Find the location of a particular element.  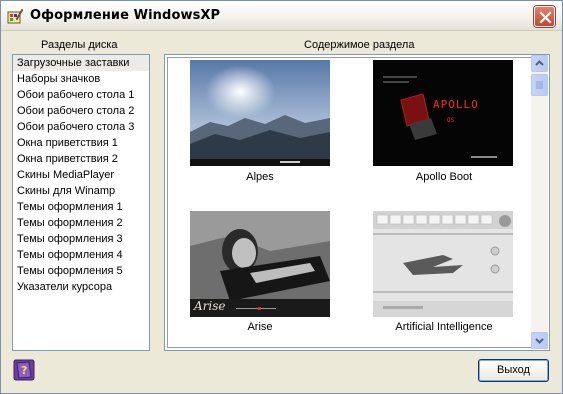

grip-icon is located at coordinates (539, 85).